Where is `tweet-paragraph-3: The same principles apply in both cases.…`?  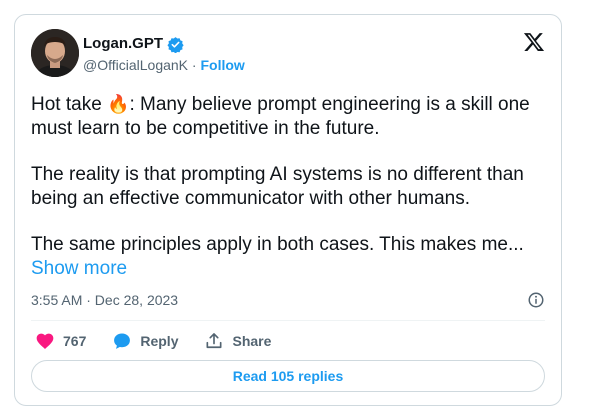
tweet-paragraph-3: The same principles apply in both cases.… is located at coordinates (291, 257).